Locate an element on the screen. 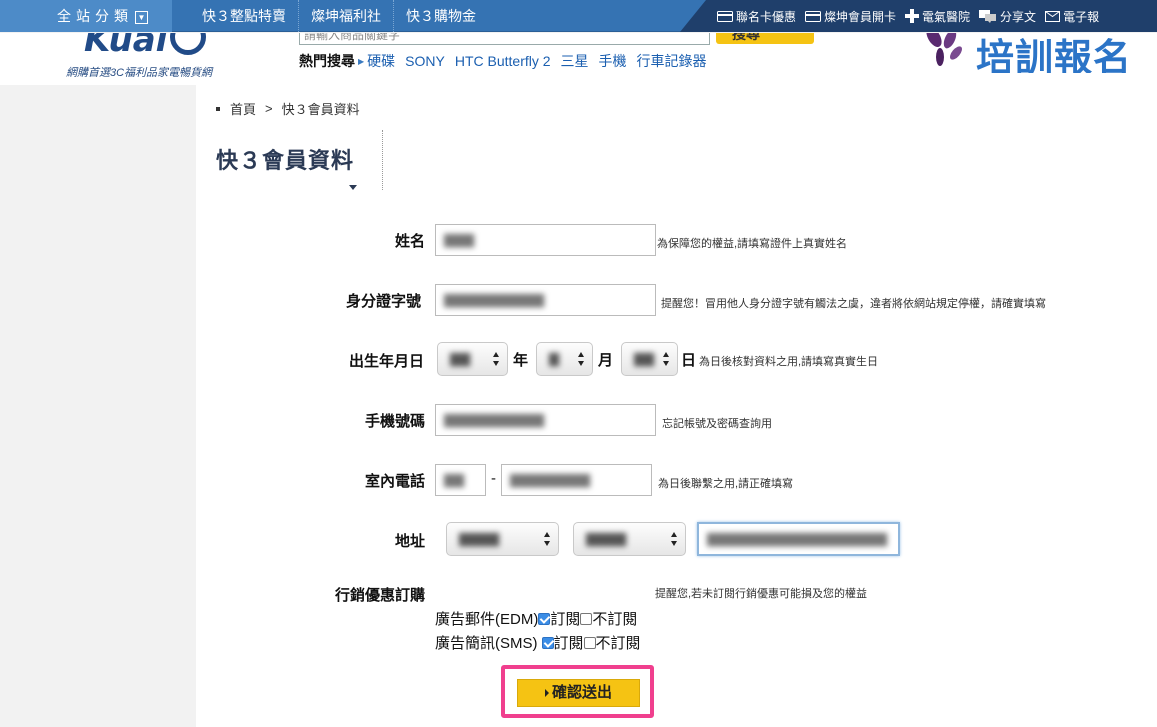  member-card-activate-label: 燦坤會員開卡 is located at coordinates (860, 16).